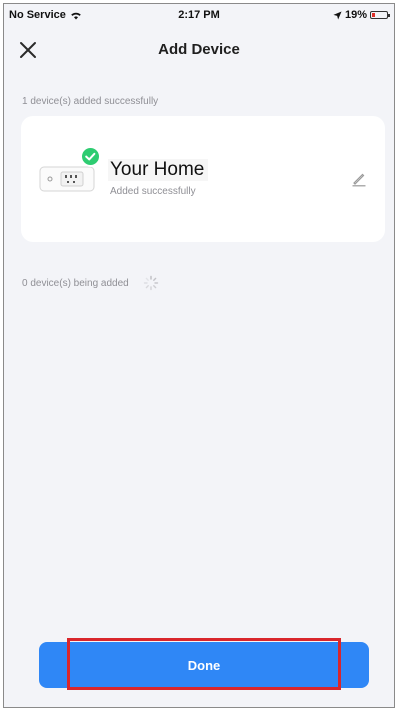  What do you see at coordinates (90, 101) in the screenshot?
I see `success-section-label: 1 device(s) added successfully` at bounding box center [90, 101].